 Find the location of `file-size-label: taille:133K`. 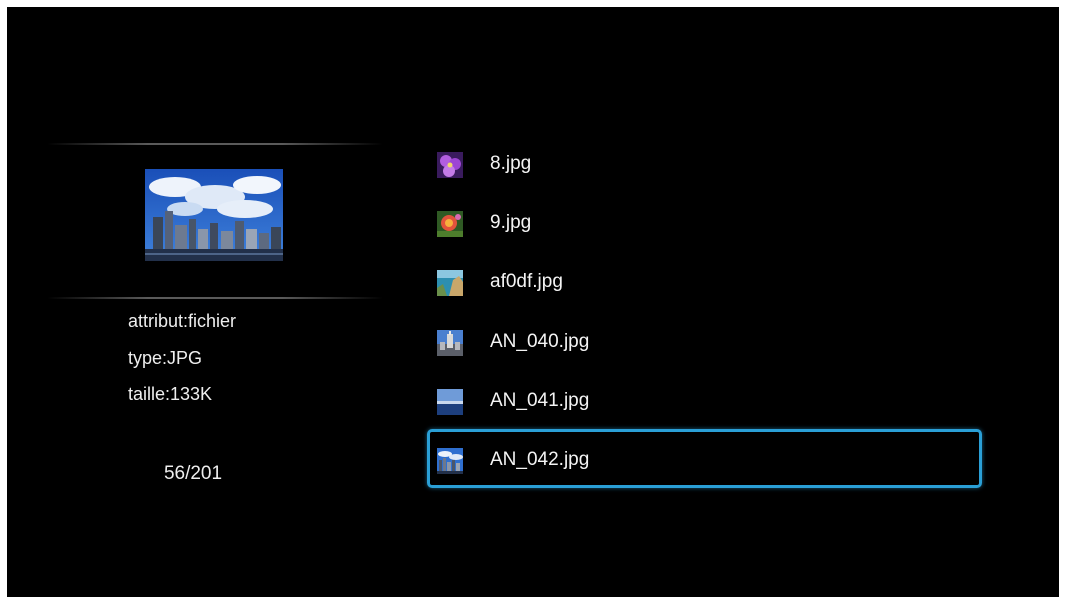

file-size-label: taille:133K is located at coordinates (170, 394).